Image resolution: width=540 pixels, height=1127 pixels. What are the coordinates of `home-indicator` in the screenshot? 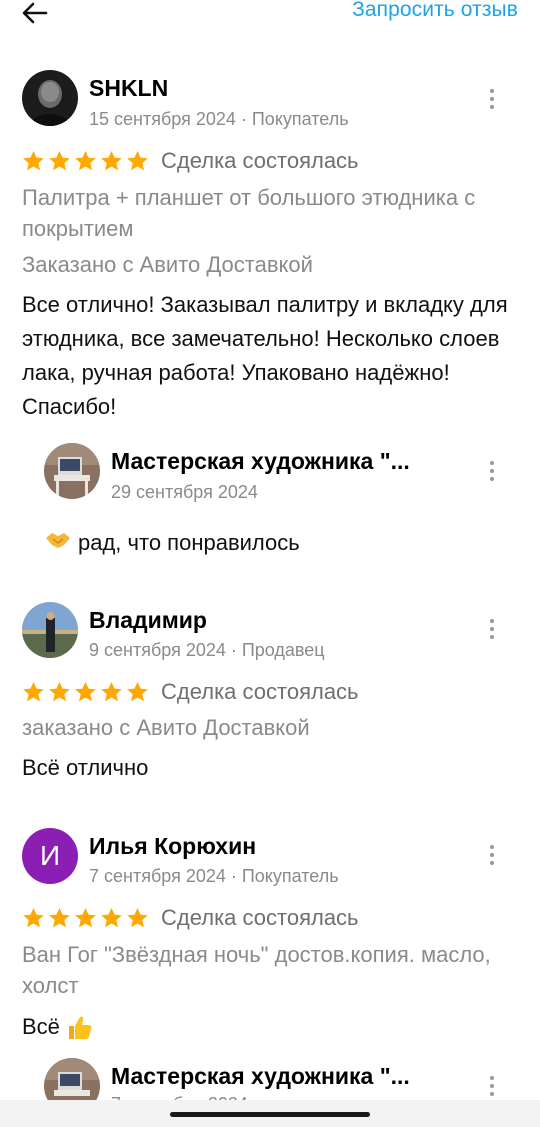 It's located at (270, 1114).